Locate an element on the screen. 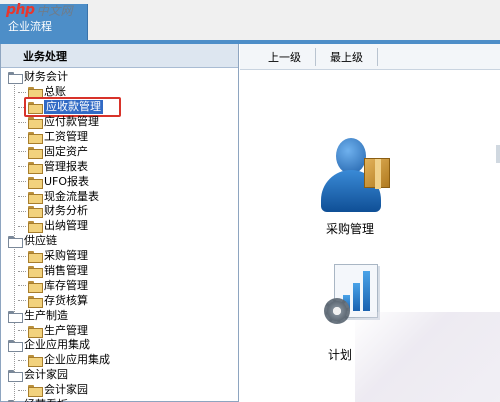 This screenshot has width=500, height=402. module-plan-label: 计划 is located at coordinates (340, 355).